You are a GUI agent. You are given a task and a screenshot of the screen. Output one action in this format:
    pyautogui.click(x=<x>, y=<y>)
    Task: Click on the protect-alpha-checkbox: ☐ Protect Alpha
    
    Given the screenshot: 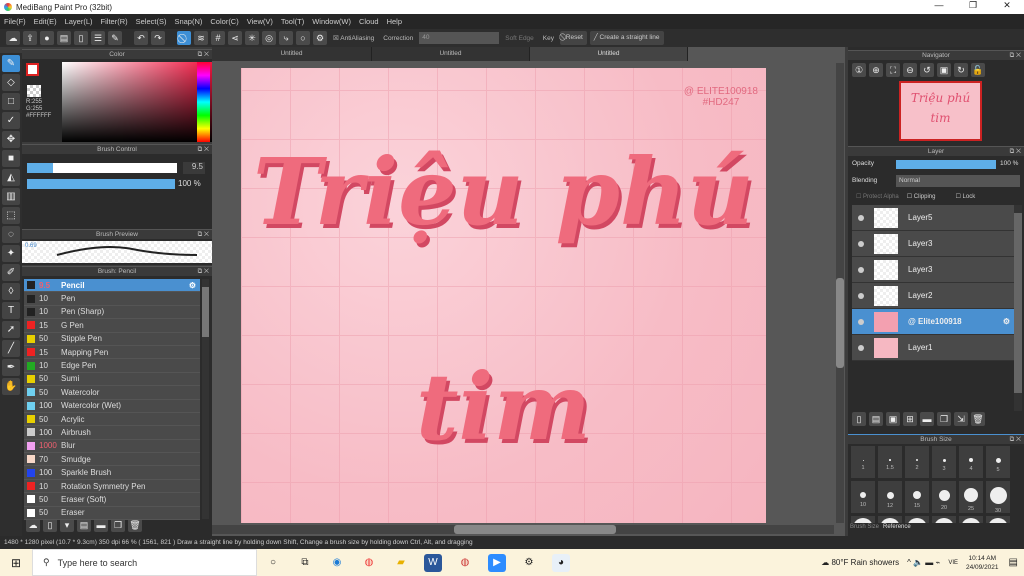 What is the action you would take?
    pyautogui.click(x=877, y=196)
    